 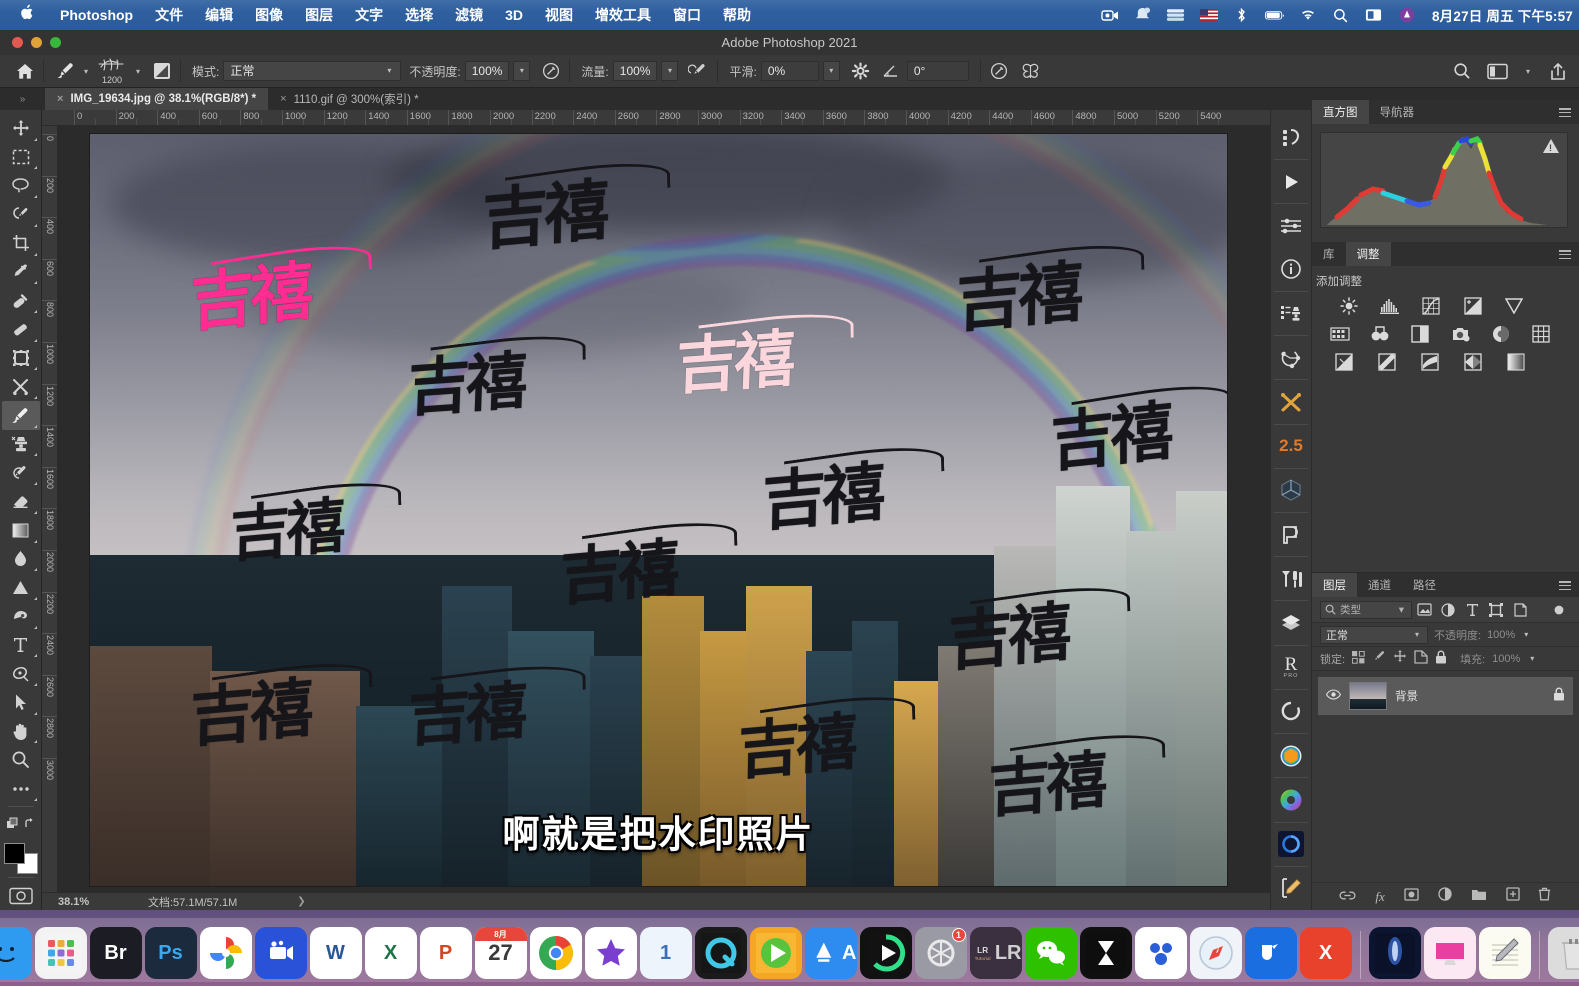 What do you see at coordinates (1424, 585) in the screenshot?
I see `tab-paths: 路径` at bounding box center [1424, 585].